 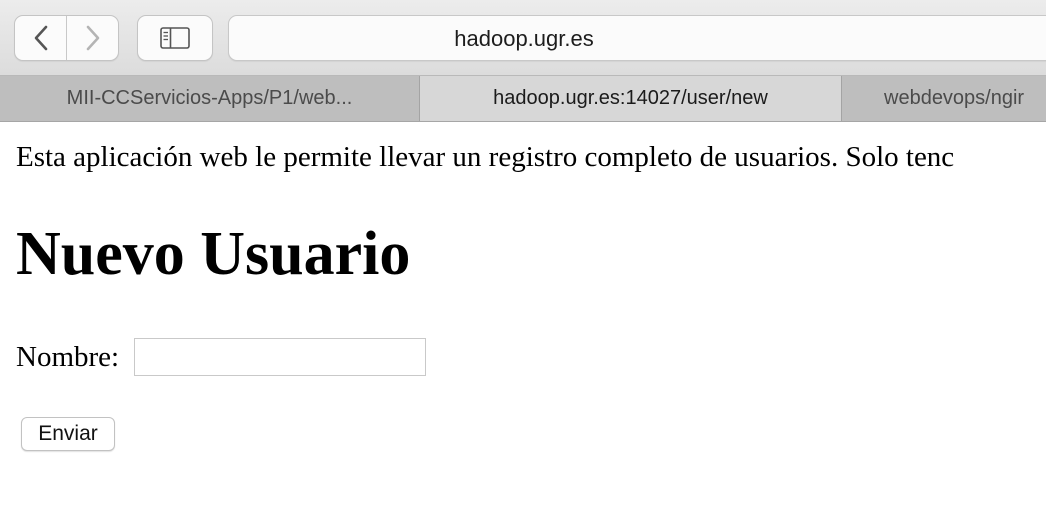 What do you see at coordinates (944, 98) in the screenshot?
I see `tab-webdevops: webdevops/ngir` at bounding box center [944, 98].